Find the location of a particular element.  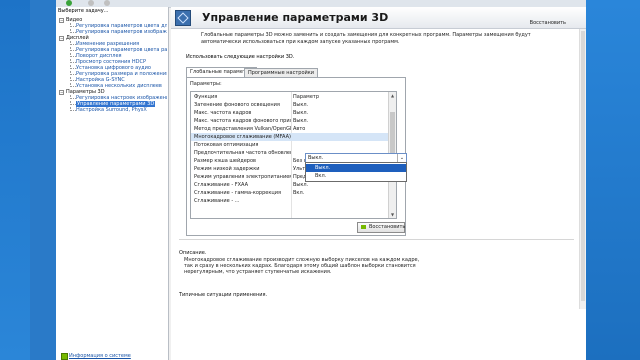

nvidia-icon is located at coordinates (363, 227).